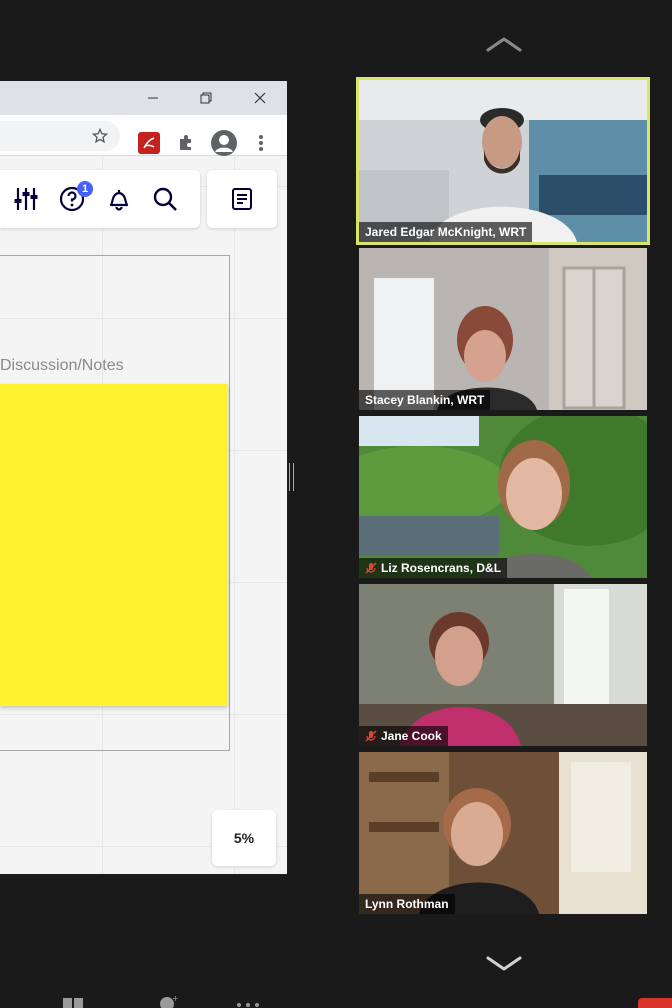 The height and width of the screenshot is (1008, 672). What do you see at coordinates (244, 838) in the screenshot?
I see `zoom-level: 5%` at bounding box center [244, 838].